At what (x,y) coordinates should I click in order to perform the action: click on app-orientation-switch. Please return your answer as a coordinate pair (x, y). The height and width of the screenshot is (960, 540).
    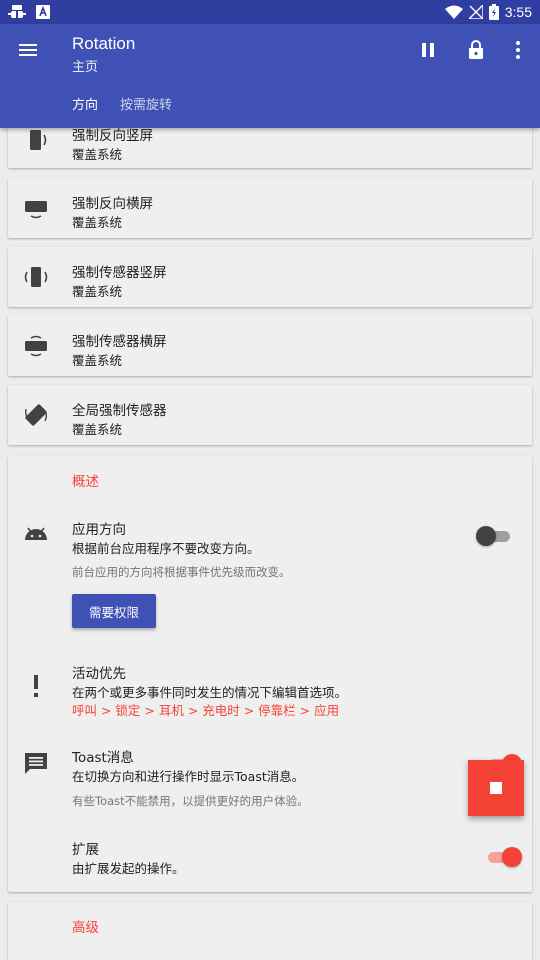
    Looking at the image, I should click on (494, 536).